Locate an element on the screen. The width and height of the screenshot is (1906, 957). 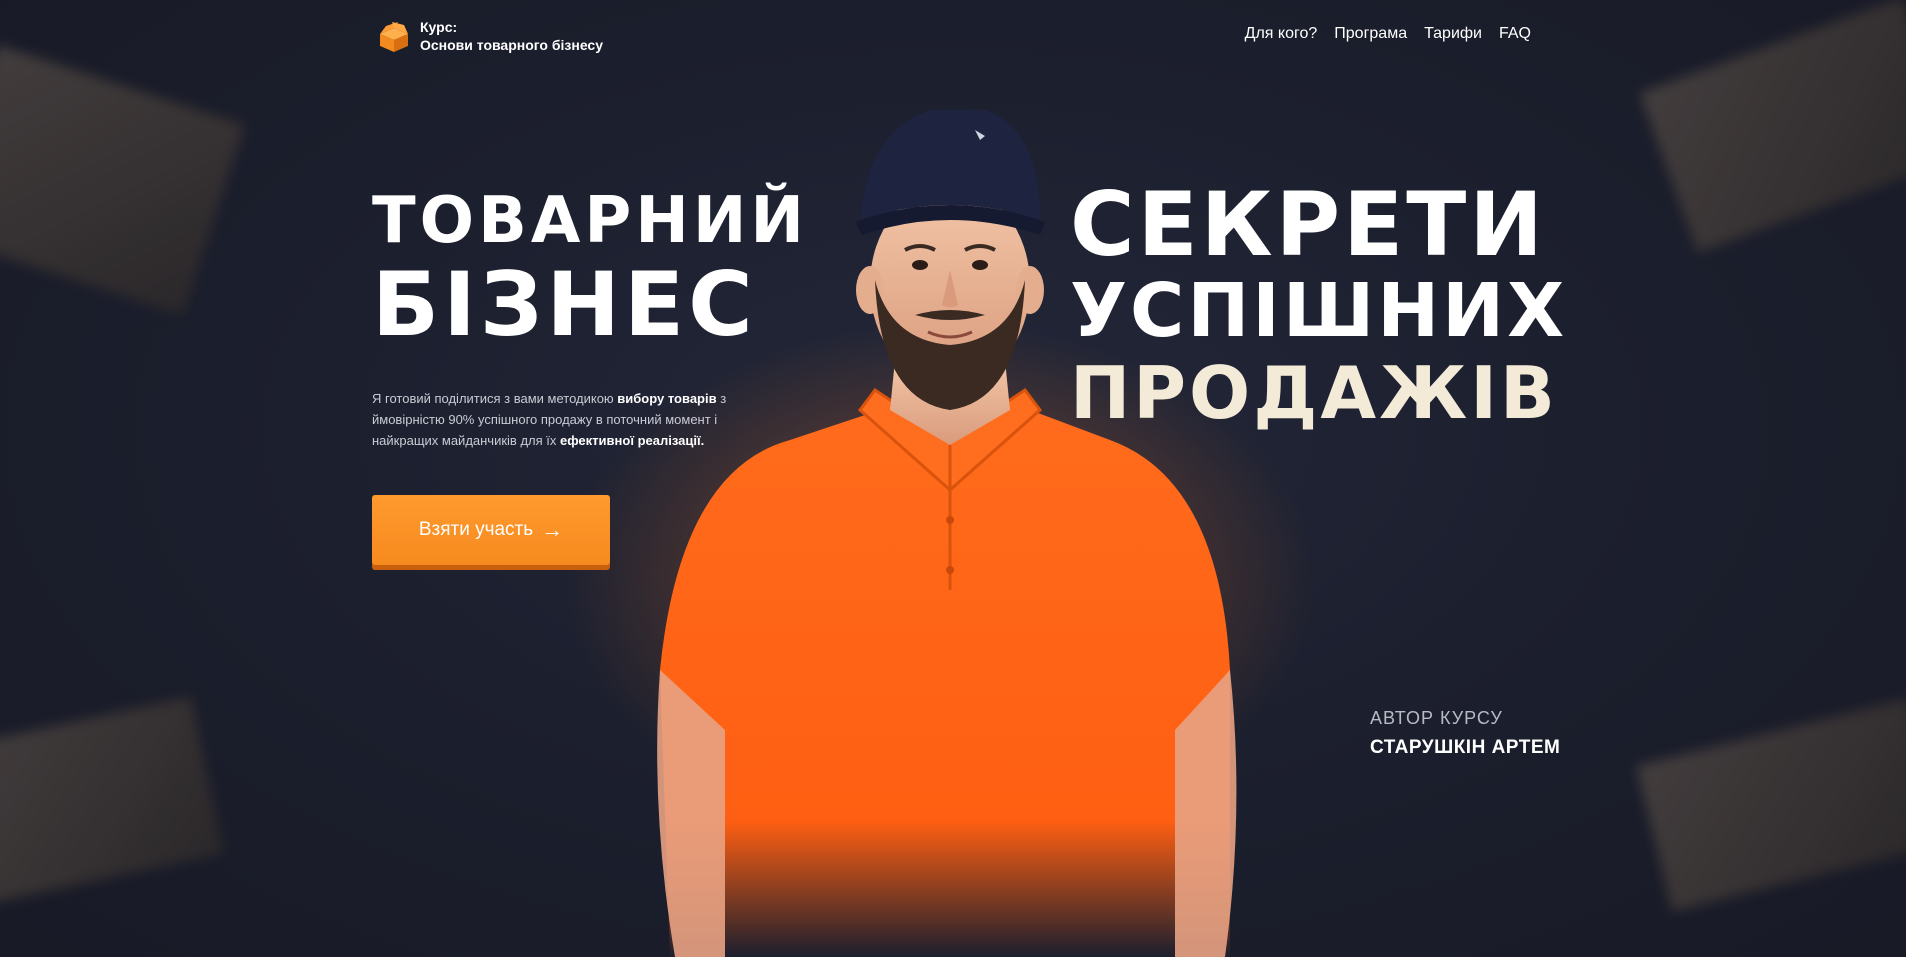
description-bold-2: ефективної реалізації. is located at coordinates (632, 440).